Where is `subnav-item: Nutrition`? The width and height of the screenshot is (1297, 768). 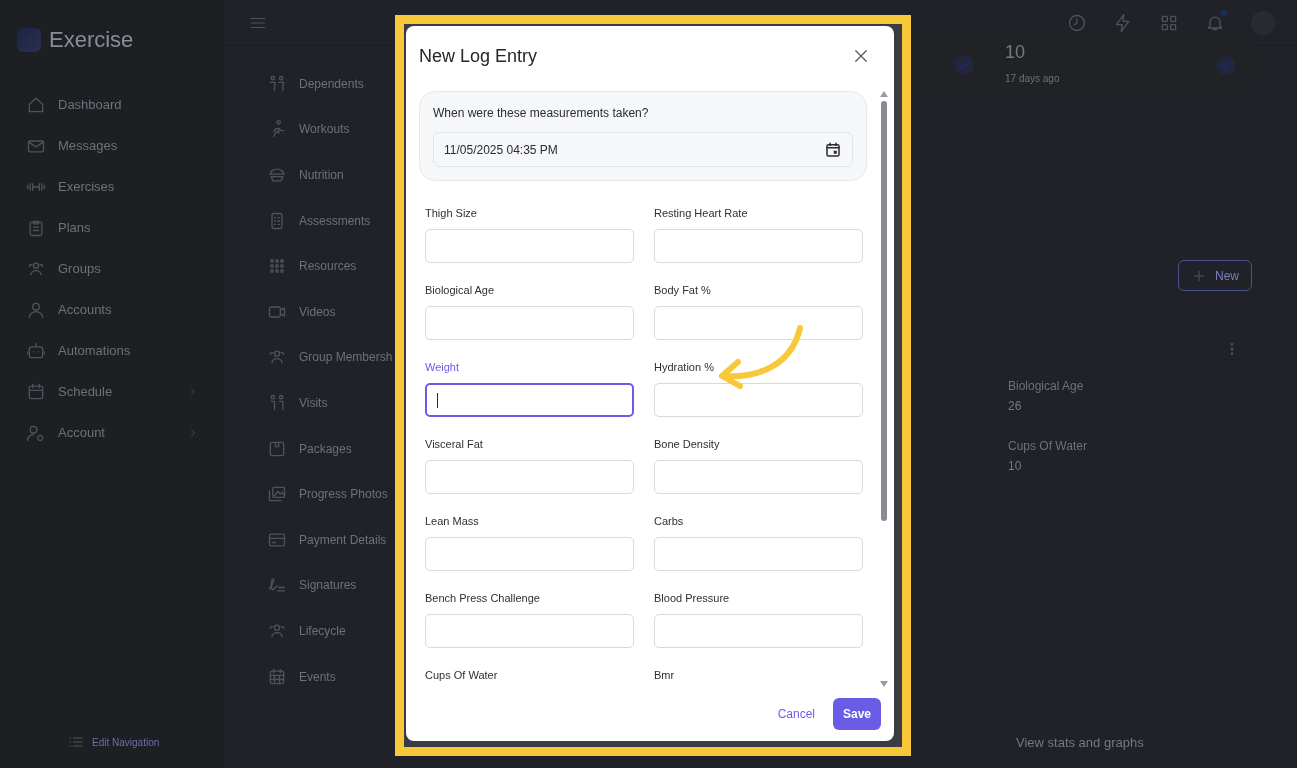 subnav-item: Nutrition is located at coordinates (305, 175).